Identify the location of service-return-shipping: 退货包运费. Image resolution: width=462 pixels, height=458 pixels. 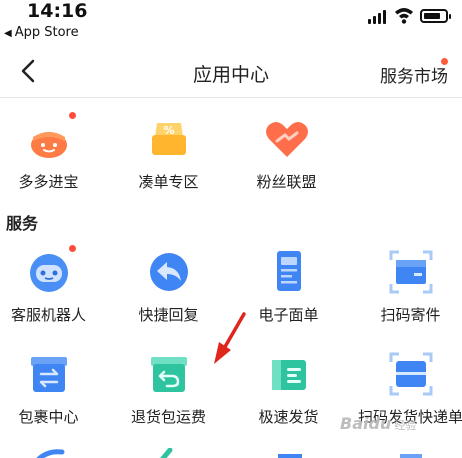
(168, 388).